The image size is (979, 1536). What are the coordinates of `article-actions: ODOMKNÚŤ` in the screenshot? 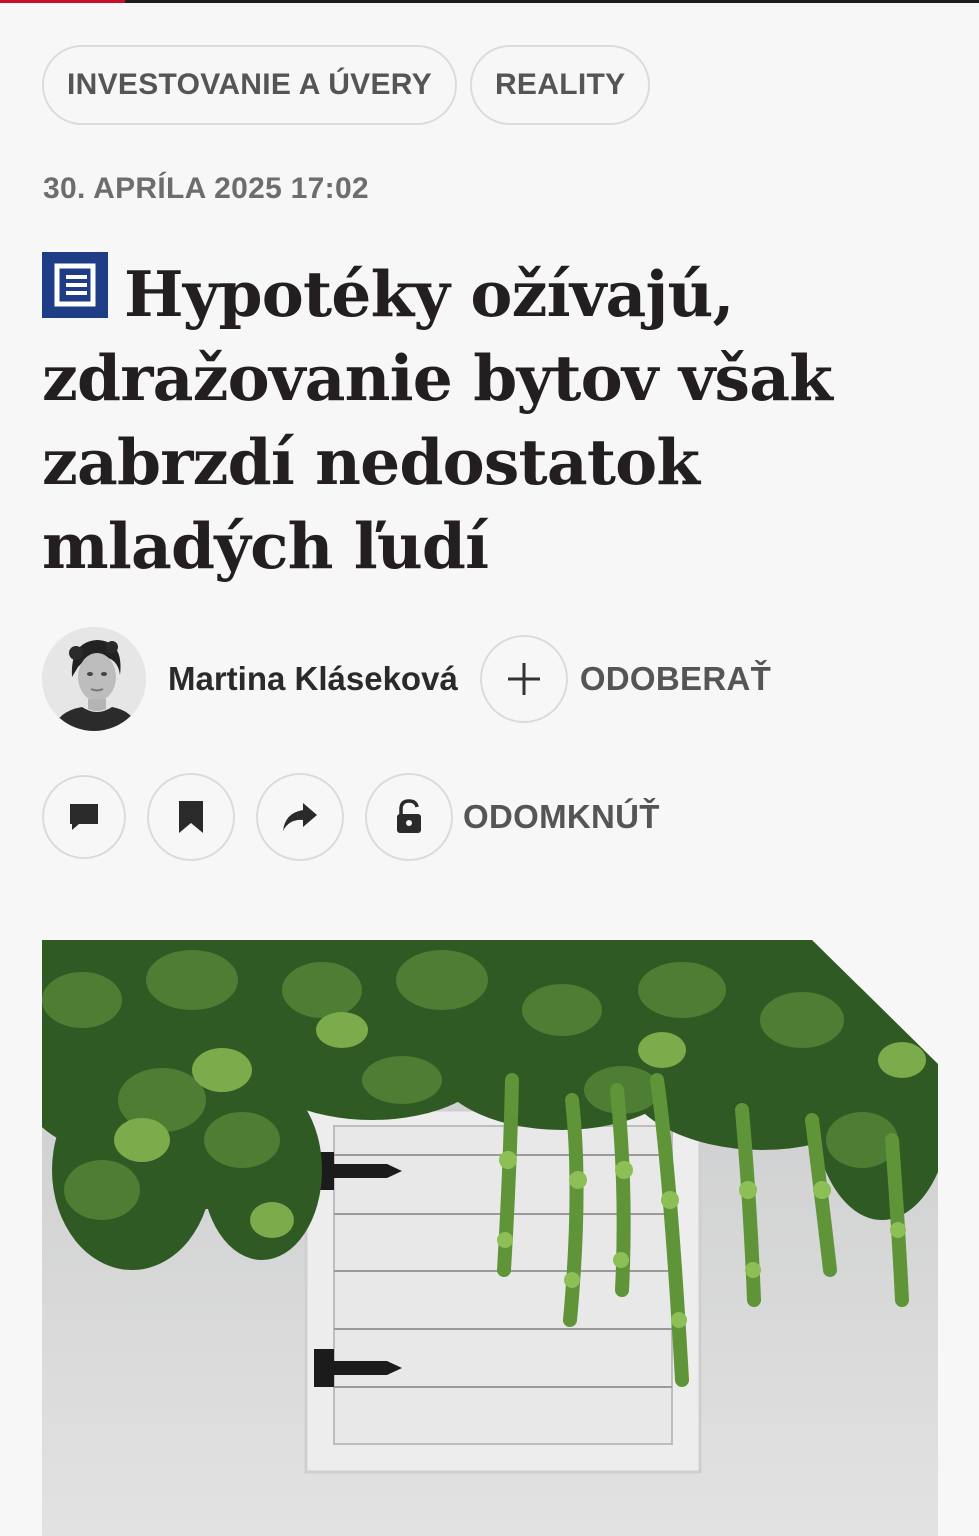 It's located at (351, 817).